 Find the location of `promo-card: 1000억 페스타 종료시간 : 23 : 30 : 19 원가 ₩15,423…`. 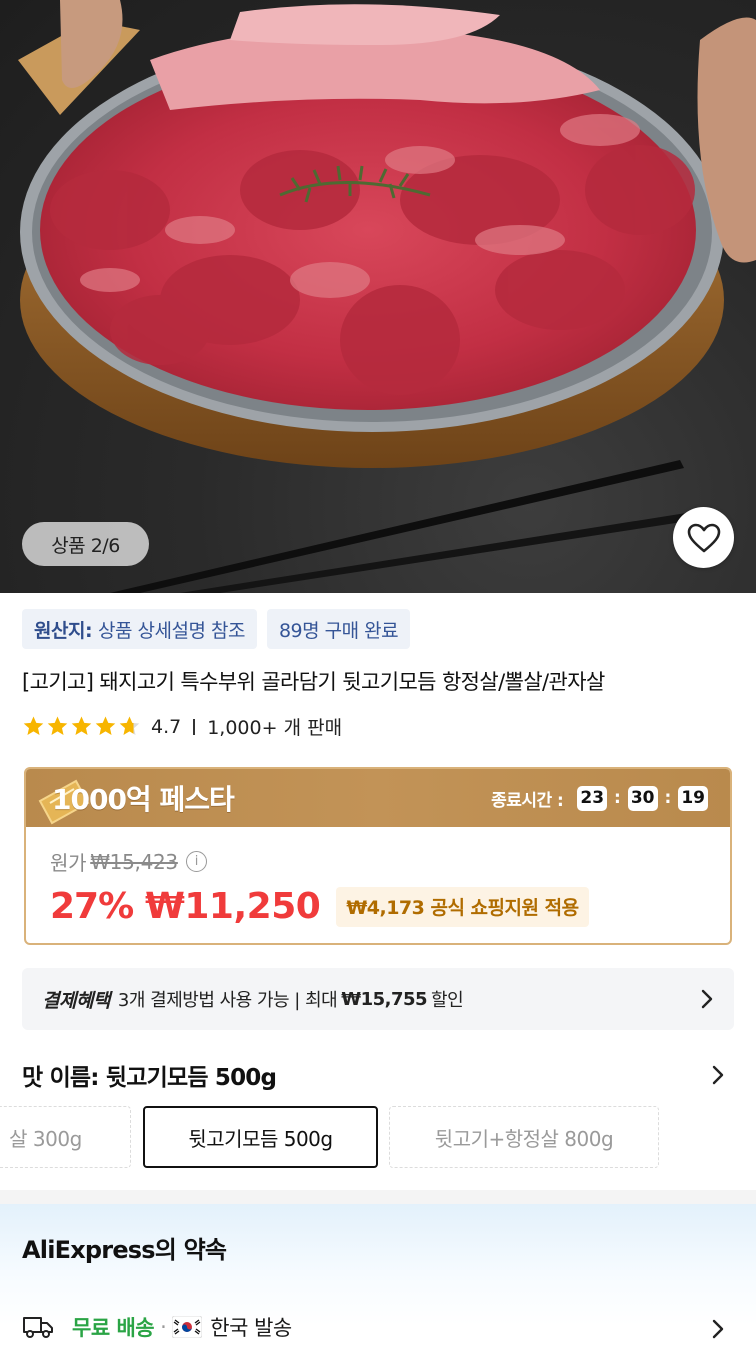

promo-card: 1000억 페스타 종료시간 : 23 : 30 : 19 원가 ₩15,423… is located at coordinates (378, 856).